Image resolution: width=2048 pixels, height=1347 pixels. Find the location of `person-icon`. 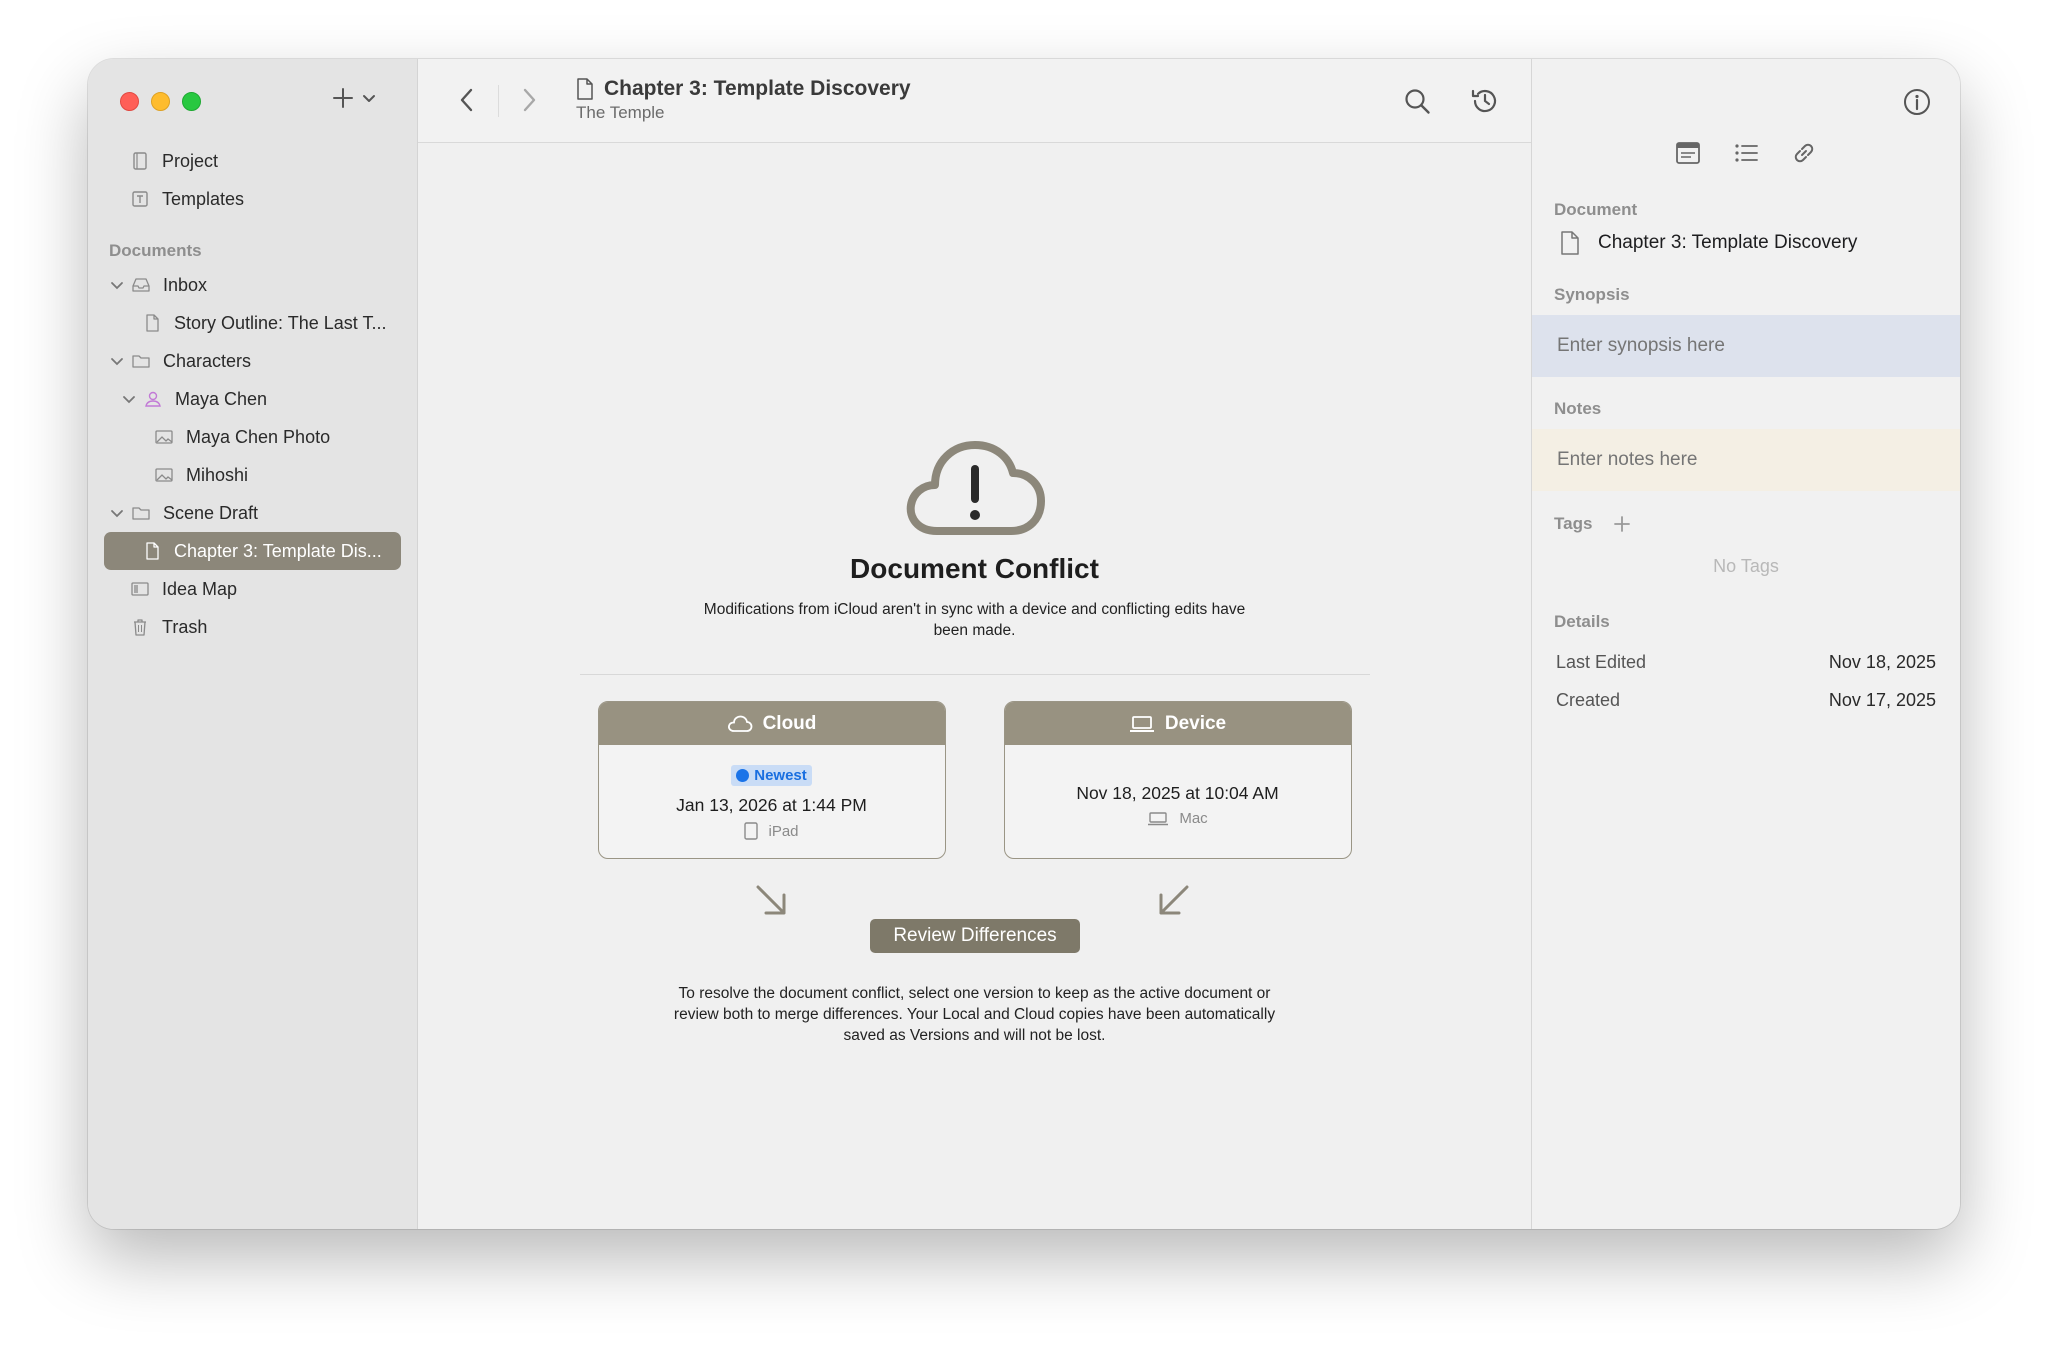

person-icon is located at coordinates (153, 399).